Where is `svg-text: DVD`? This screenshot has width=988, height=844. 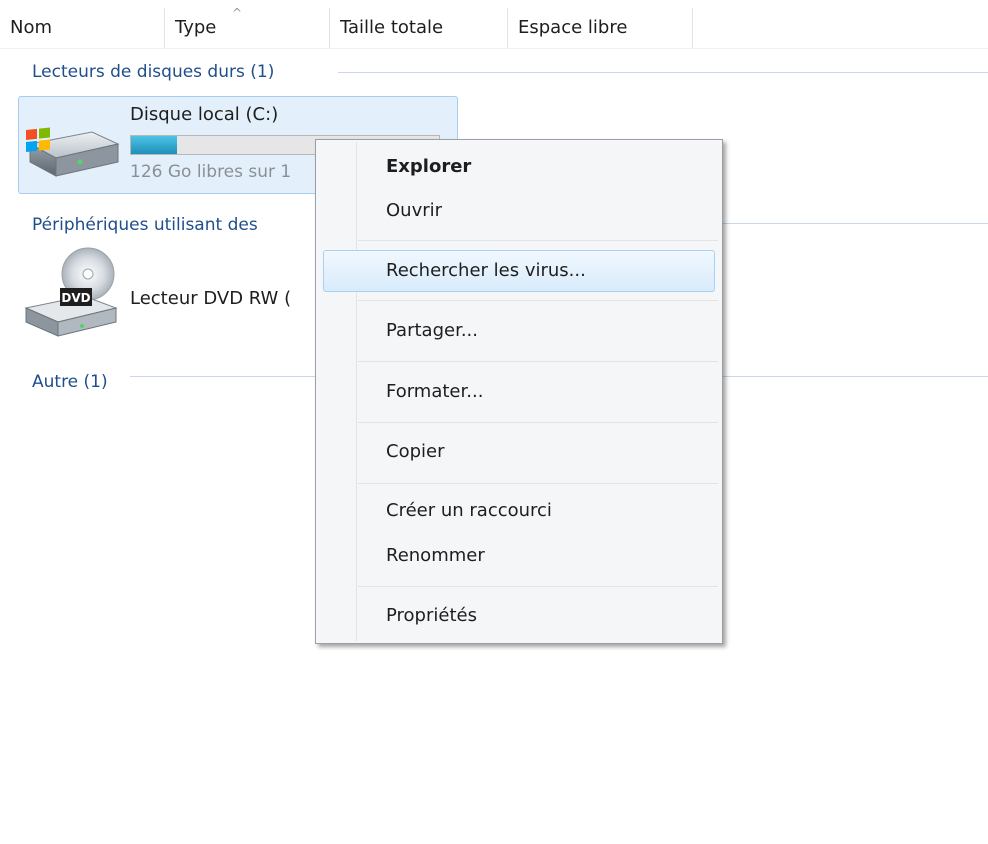 svg-text: DVD is located at coordinates (75, 298).